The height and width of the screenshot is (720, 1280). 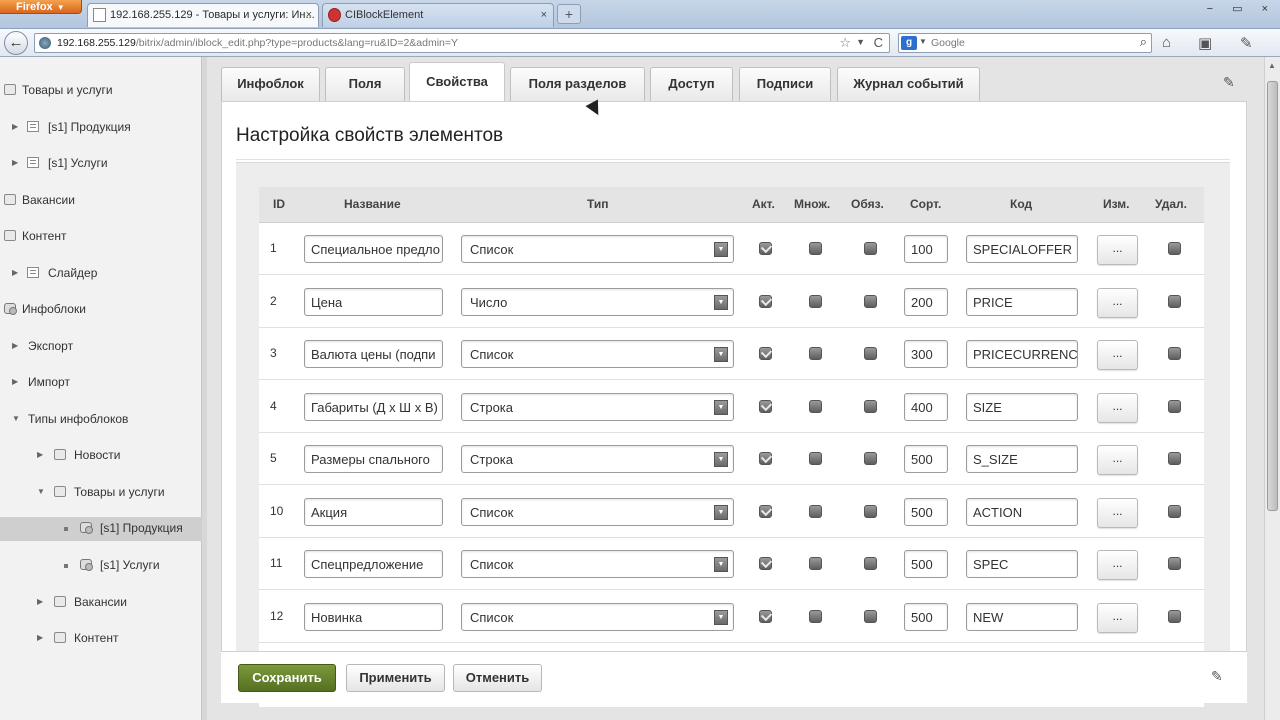 I want to click on tab-event-log: Журнал событий, so click(x=908, y=84).